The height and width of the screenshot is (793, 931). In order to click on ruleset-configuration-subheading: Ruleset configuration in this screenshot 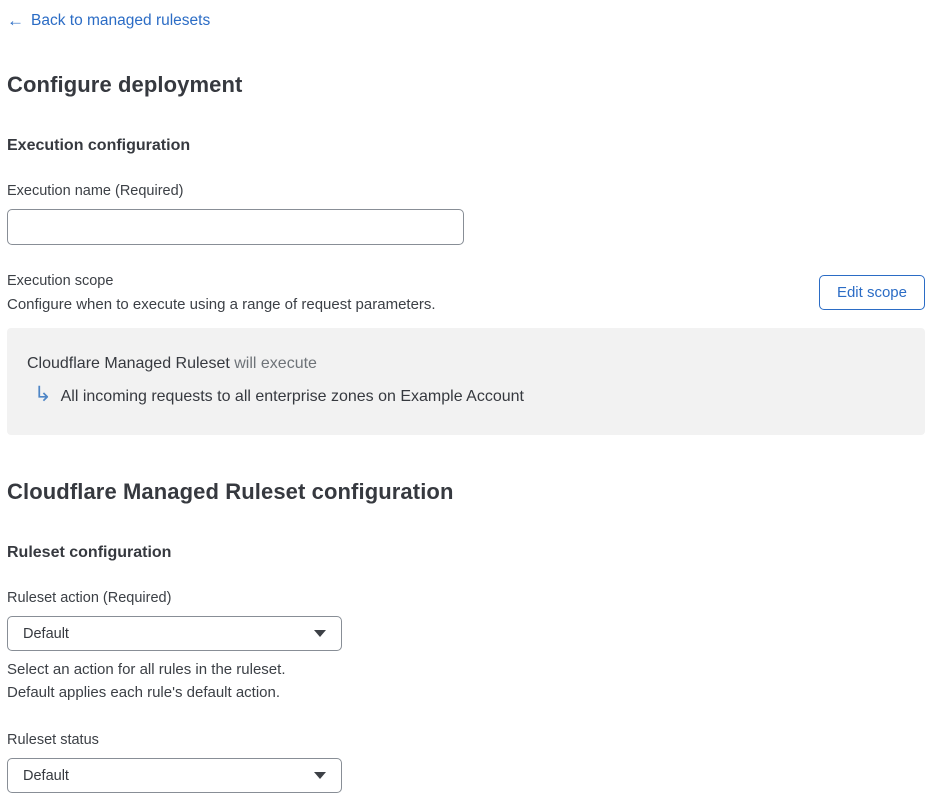, I will do `click(89, 552)`.